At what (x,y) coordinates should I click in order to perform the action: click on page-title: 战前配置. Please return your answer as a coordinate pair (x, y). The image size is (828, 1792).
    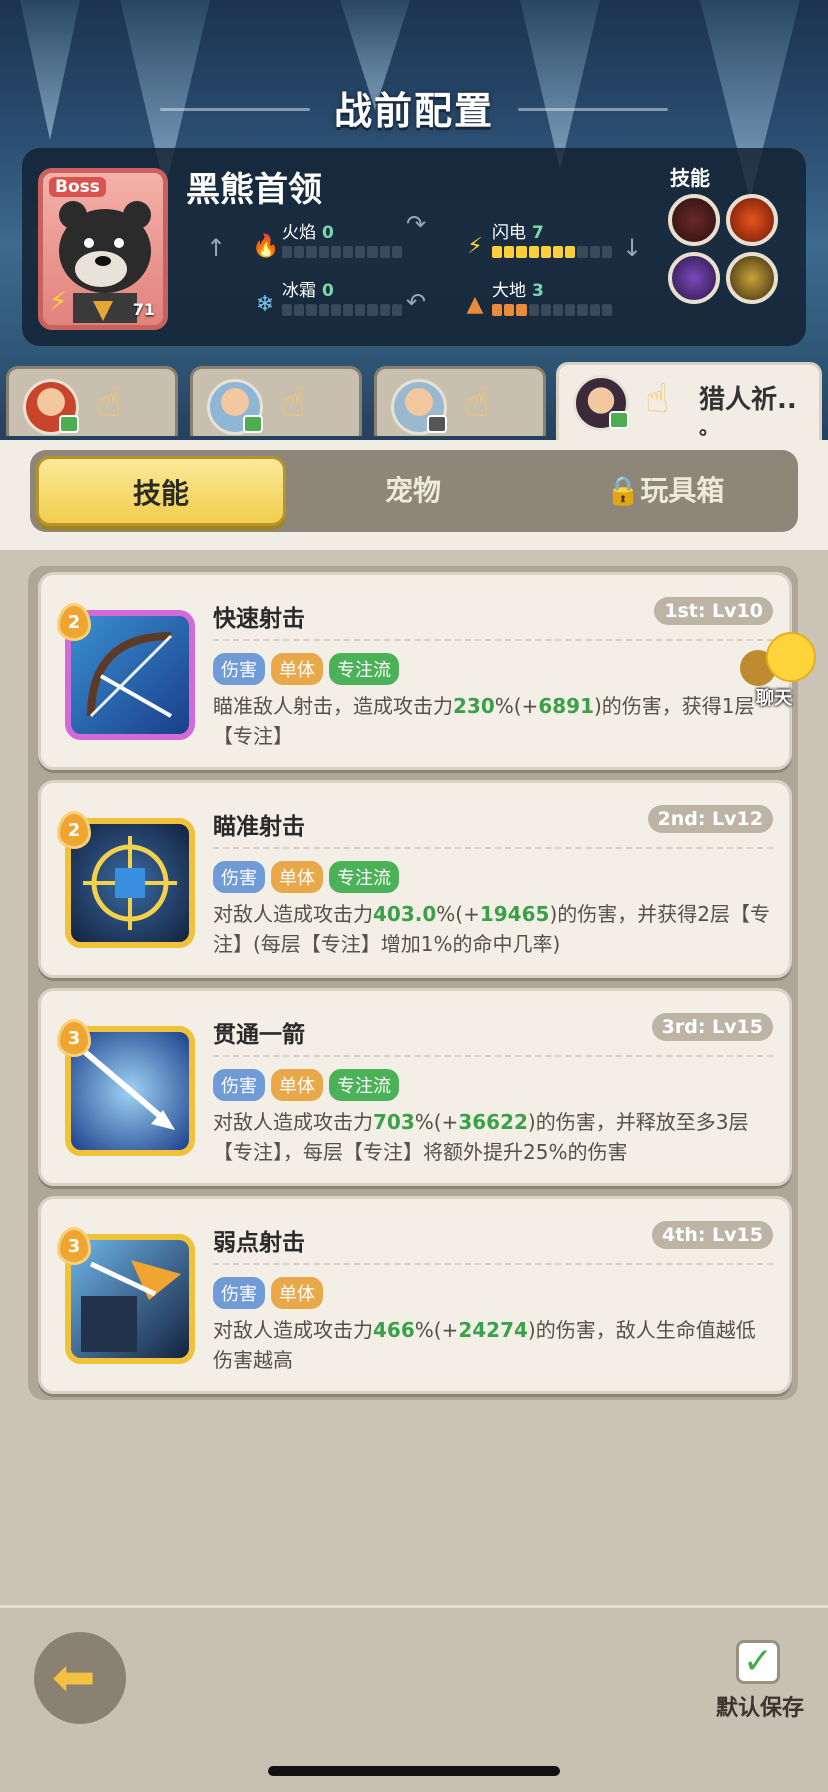
    Looking at the image, I should click on (413, 111).